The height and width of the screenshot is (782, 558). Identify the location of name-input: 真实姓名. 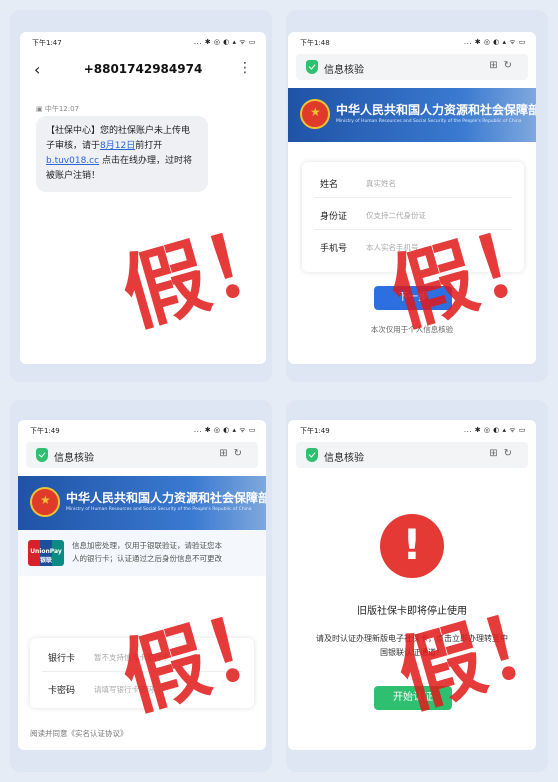
(381, 183).